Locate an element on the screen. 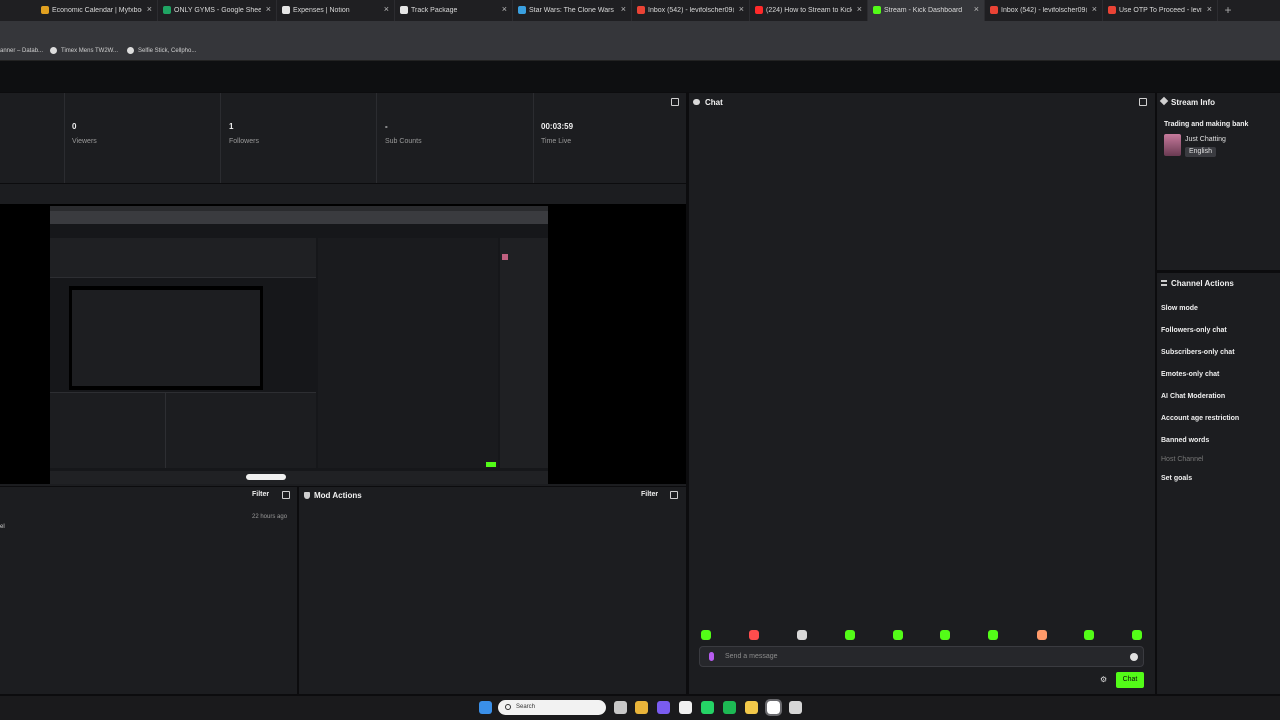  gear-icon: ⚙ is located at coordinates (1104, 680).